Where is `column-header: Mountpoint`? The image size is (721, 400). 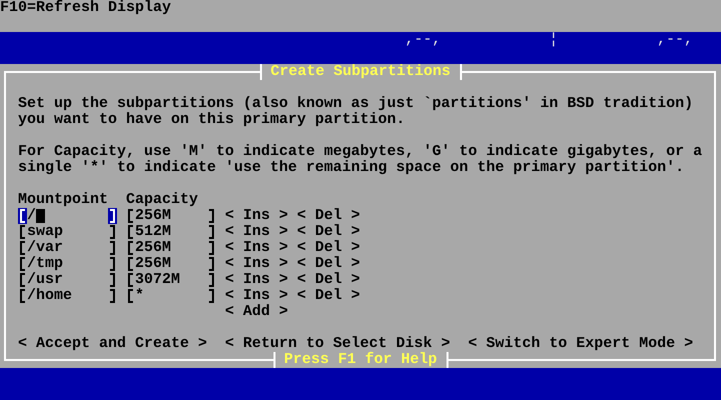 column-header: Mountpoint is located at coordinates (64, 200).